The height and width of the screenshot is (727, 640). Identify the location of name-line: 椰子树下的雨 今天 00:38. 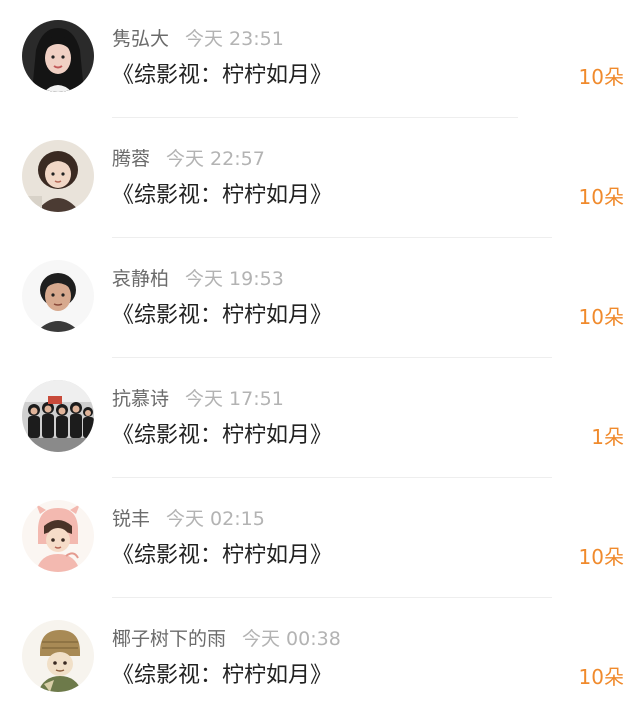
(226, 639).